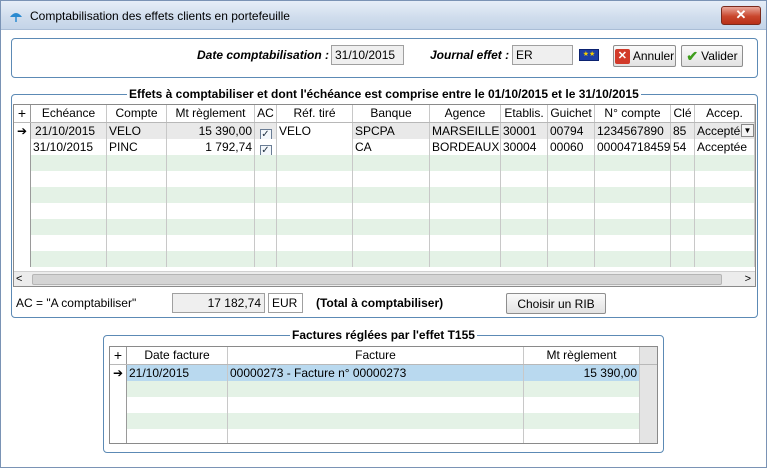 This screenshot has width=767, height=468. I want to click on cell-facture: 00000273 - Facture n° 00000273, so click(376, 373).